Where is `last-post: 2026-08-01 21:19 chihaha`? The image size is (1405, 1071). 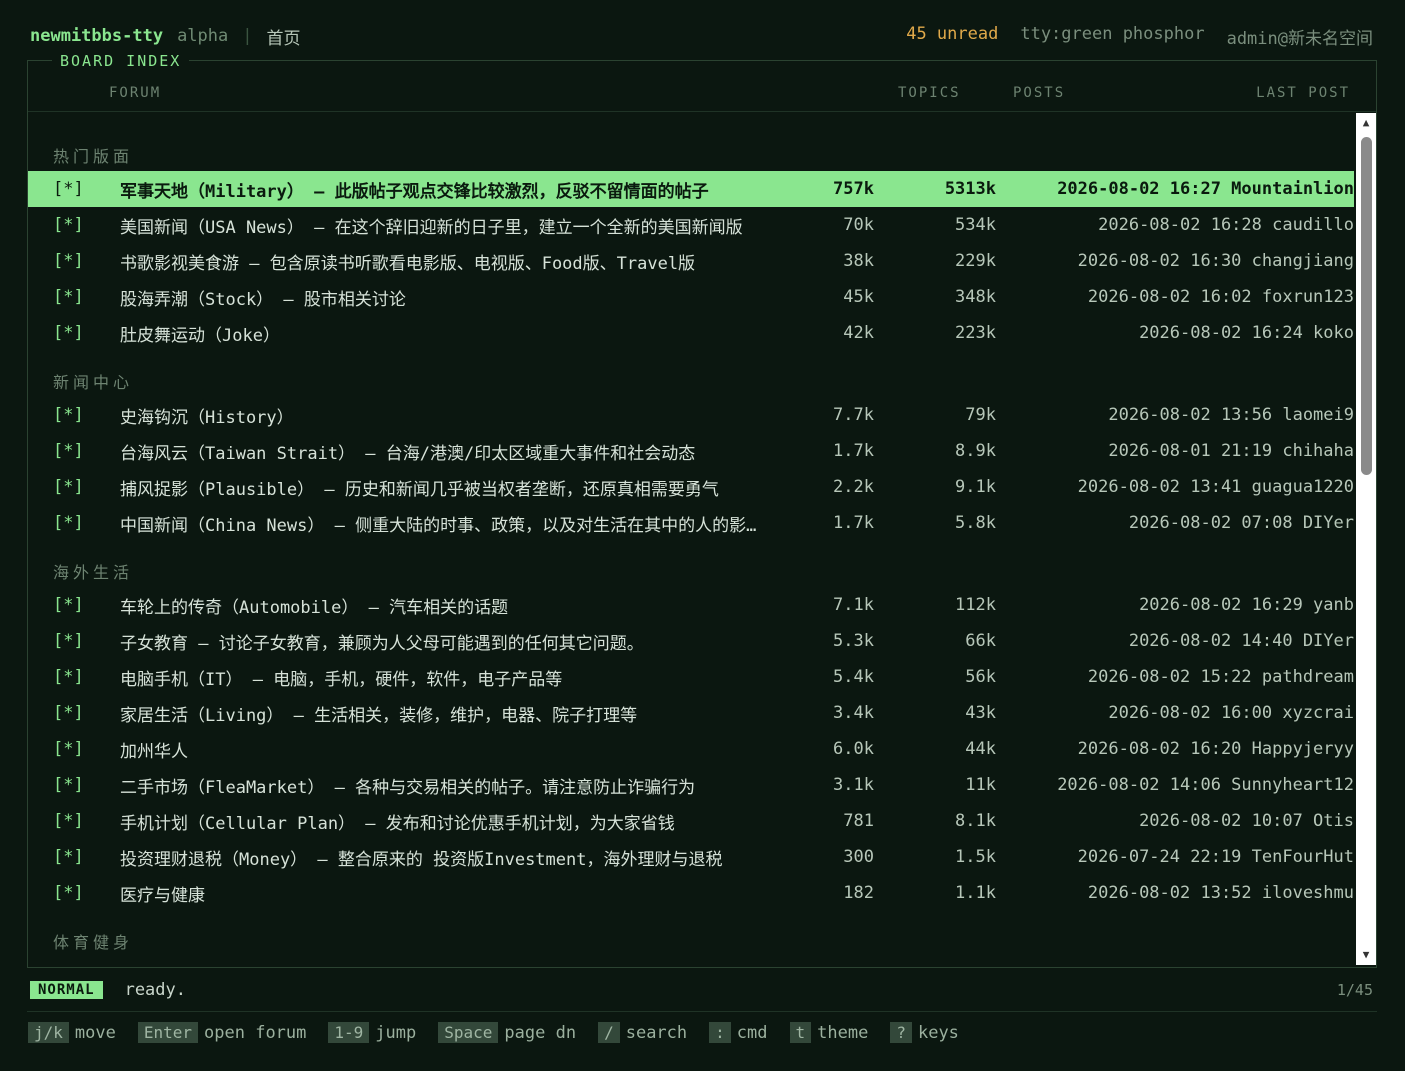 last-post: 2026-08-01 21:19 chihaha is located at coordinates (1231, 451).